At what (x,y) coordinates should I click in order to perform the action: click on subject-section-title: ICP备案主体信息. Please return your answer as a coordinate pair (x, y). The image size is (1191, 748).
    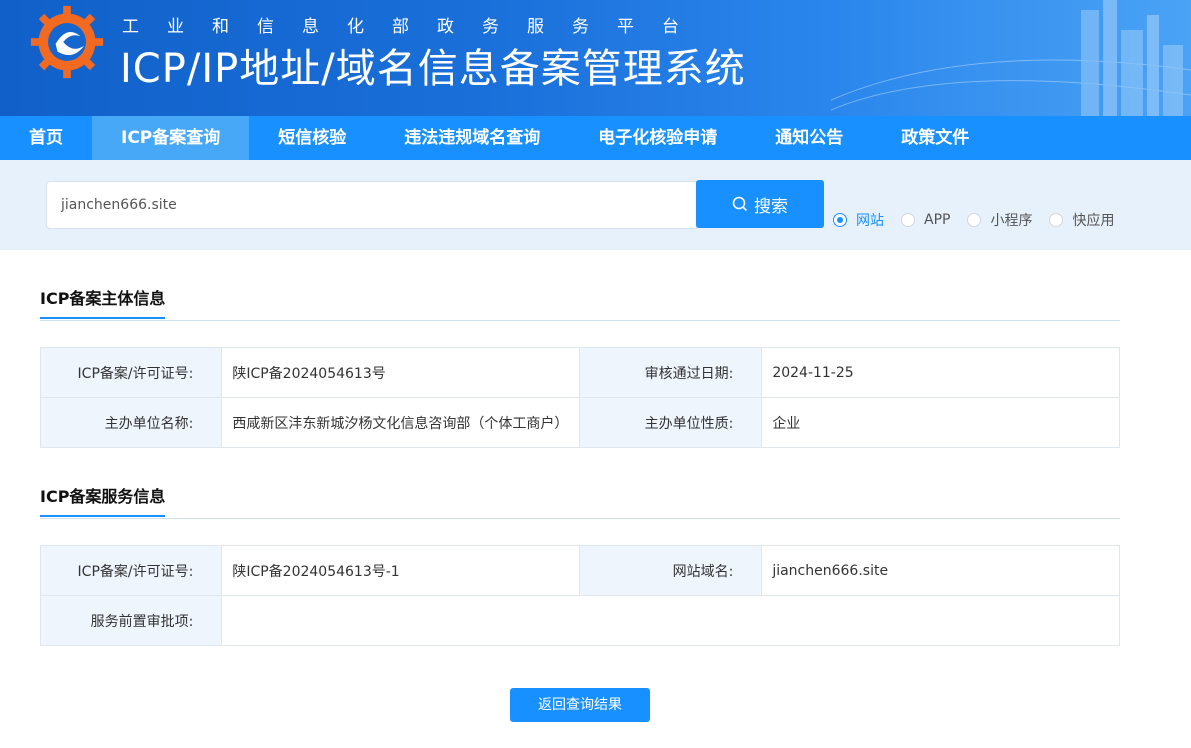
    Looking at the image, I should click on (103, 302).